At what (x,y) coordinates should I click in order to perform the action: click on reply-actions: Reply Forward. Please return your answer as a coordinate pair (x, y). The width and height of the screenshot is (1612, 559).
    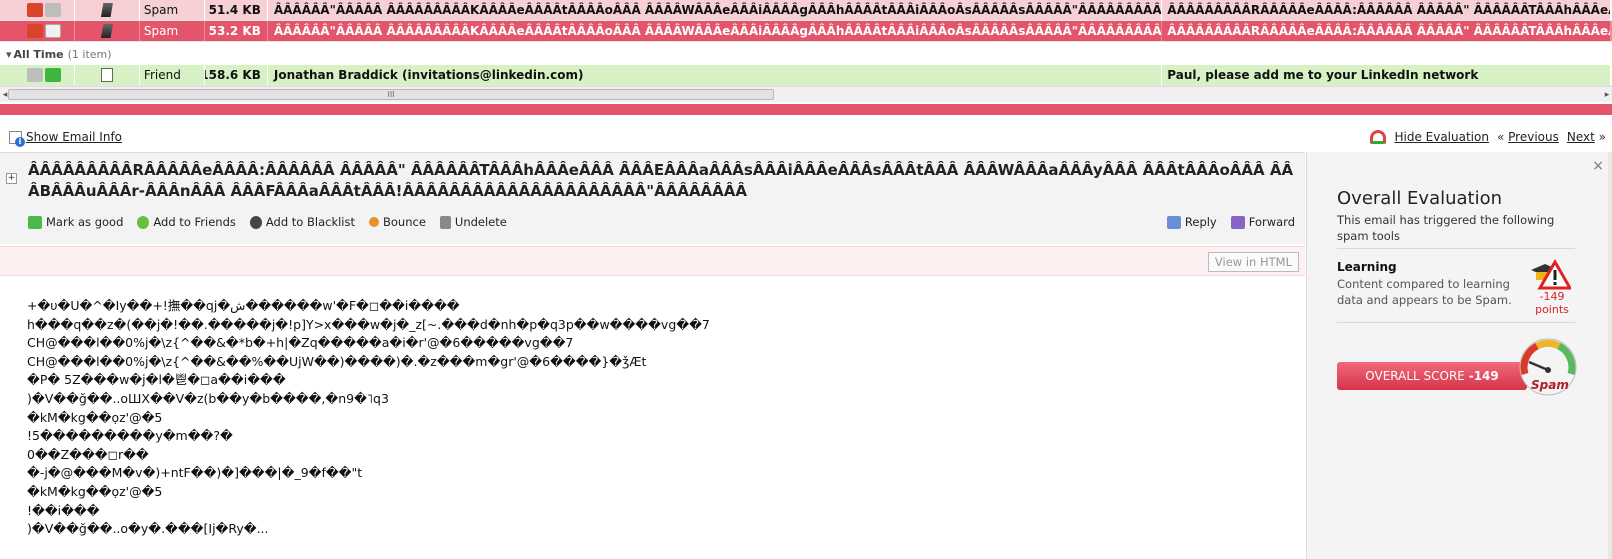
    Looking at the image, I should click on (1230, 222).